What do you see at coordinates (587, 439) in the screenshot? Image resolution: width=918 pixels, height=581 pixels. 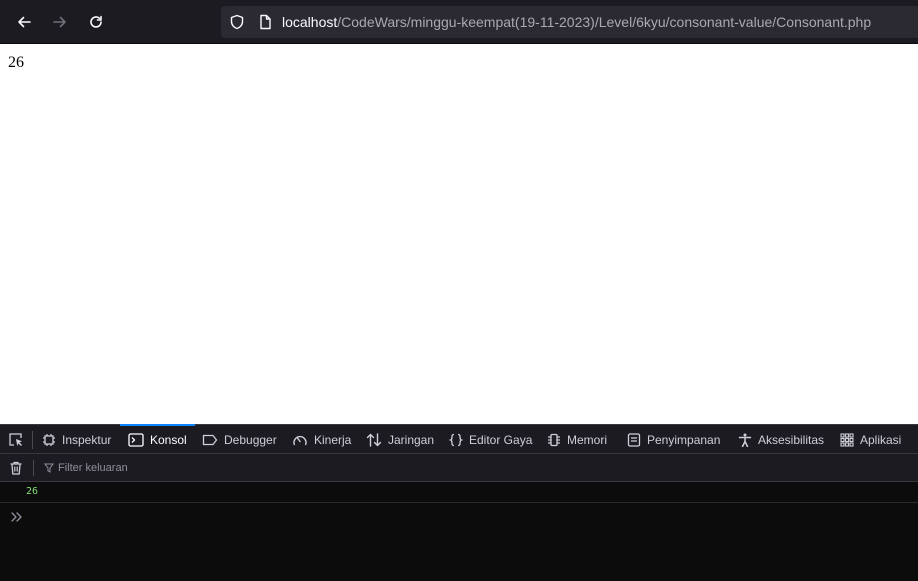 I see `tab-label: Memori` at bounding box center [587, 439].